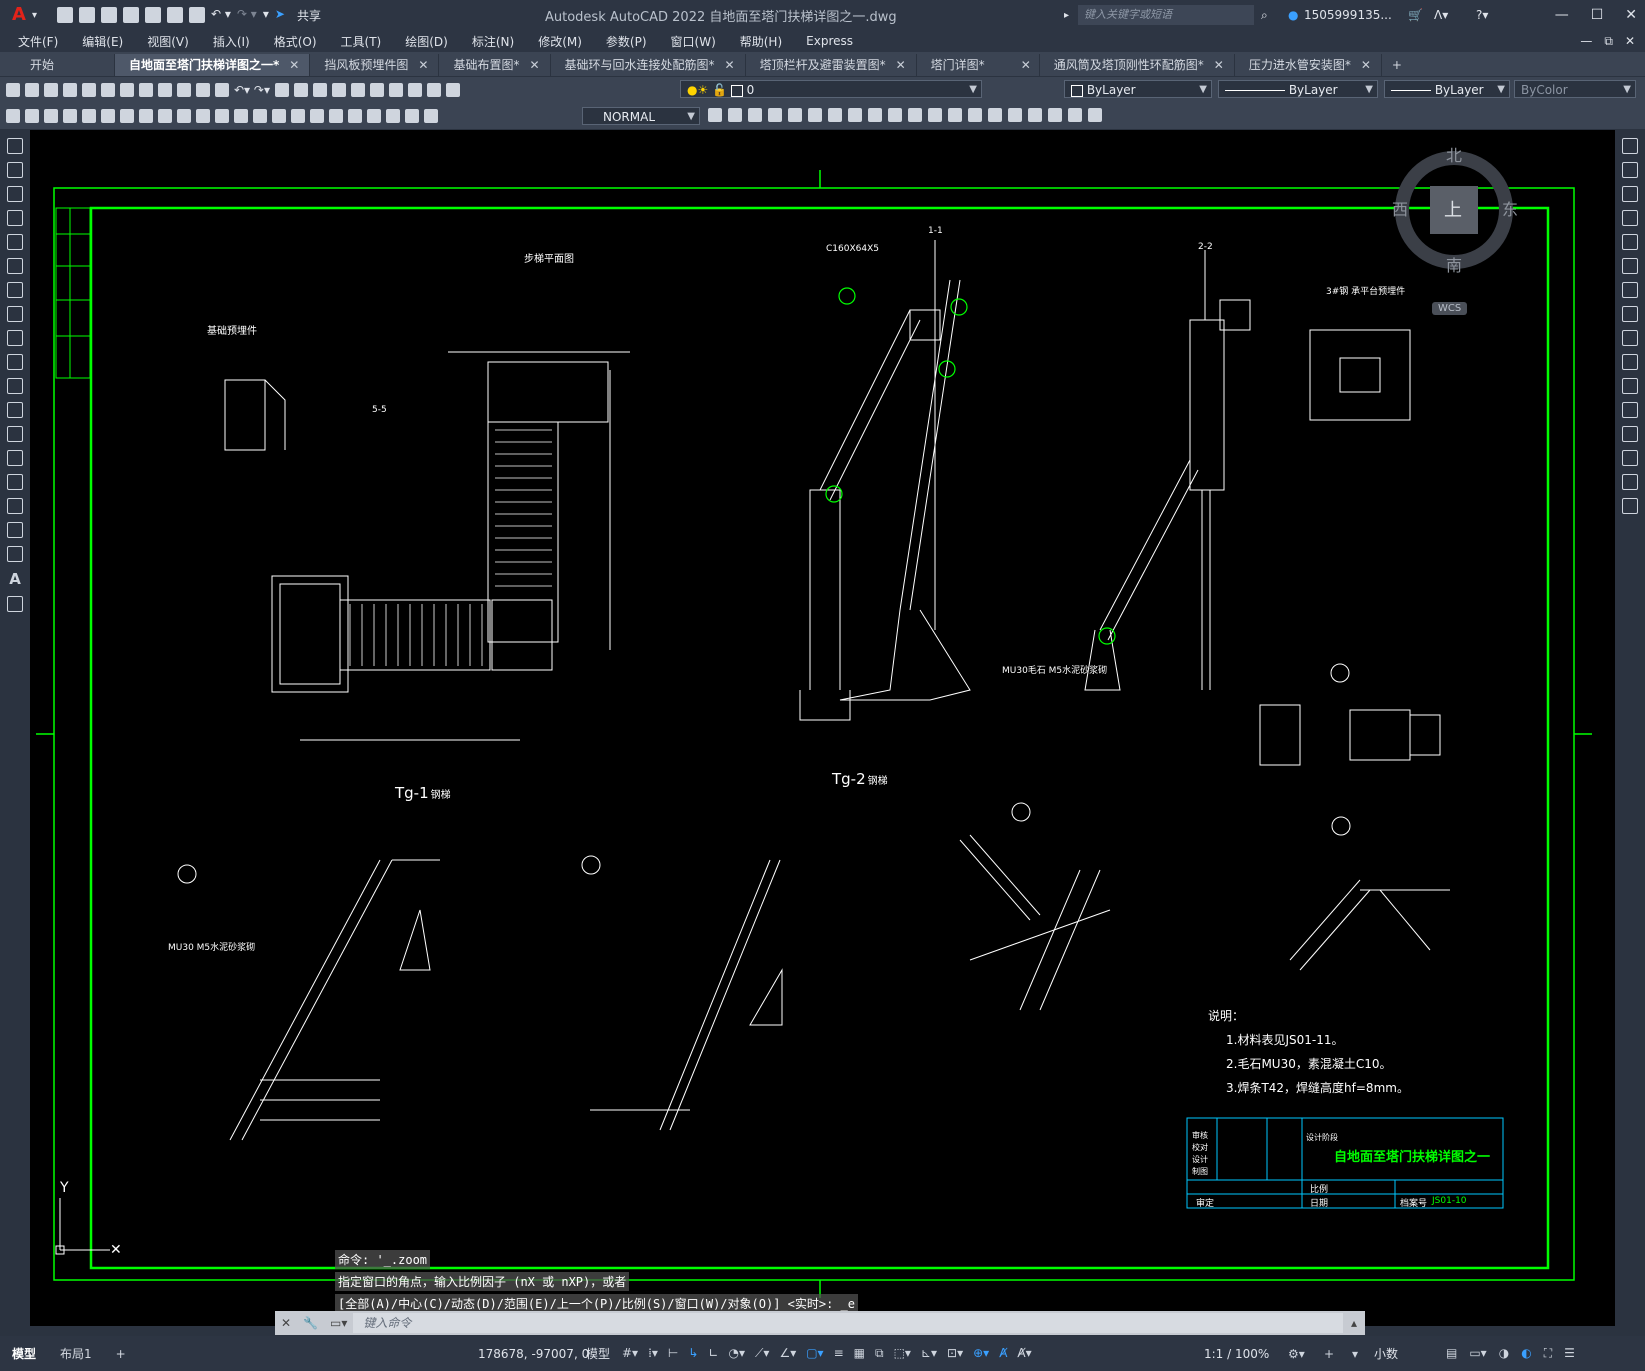  What do you see at coordinates (787, 1353) in the screenshot?
I see `object-snap-tracking-icon: ∠▾` at bounding box center [787, 1353].